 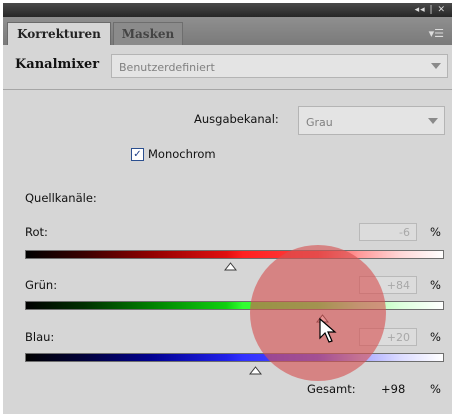 I want to click on total-label: Gesamt:, so click(x=331, y=389).